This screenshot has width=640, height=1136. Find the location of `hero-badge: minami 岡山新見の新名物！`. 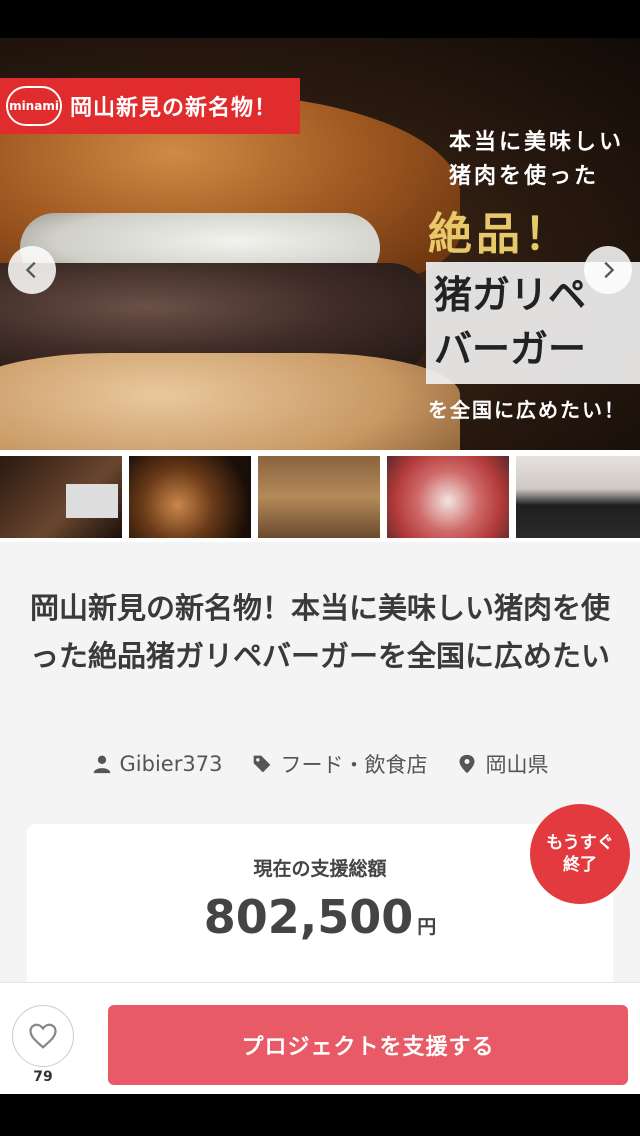

hero-badge: minami 岡山新見の新名物！ is located at coordinates (150, 106).